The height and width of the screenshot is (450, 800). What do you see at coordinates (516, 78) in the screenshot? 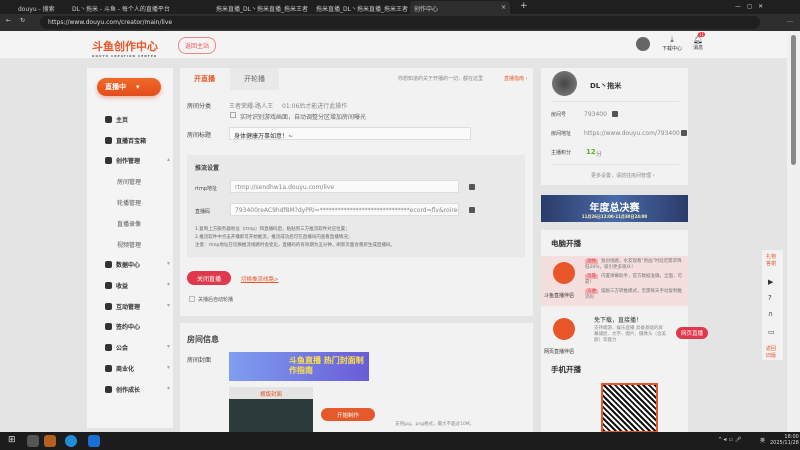
I see `guide-link: 直播指南 ›` at bounding box center [516, 78].